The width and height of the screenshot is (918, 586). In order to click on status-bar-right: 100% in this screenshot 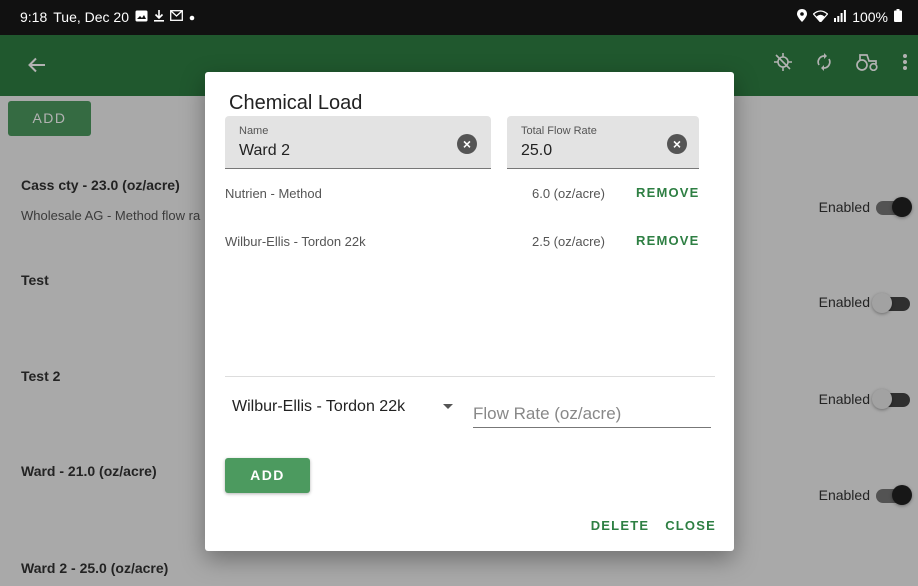, I will do `click(849, 17)`.